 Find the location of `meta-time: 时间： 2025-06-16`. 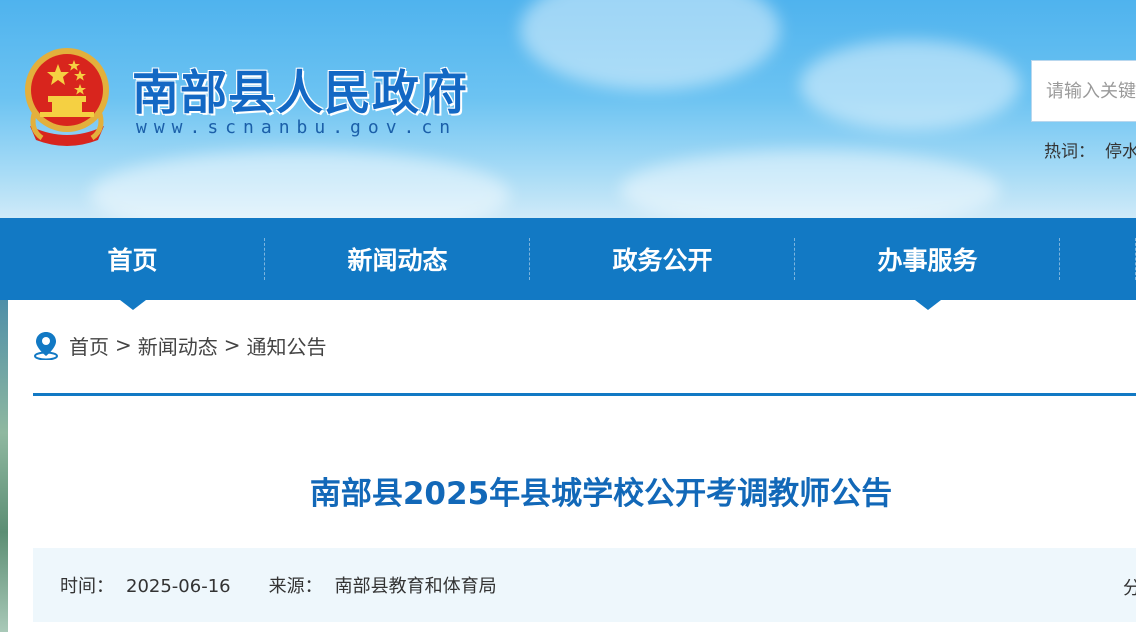

meta-time: 时间： 2025-06-16 is located at coordinates (145, 585).